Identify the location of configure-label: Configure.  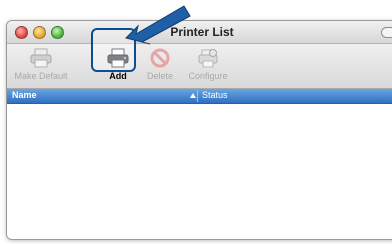
(208, 76).